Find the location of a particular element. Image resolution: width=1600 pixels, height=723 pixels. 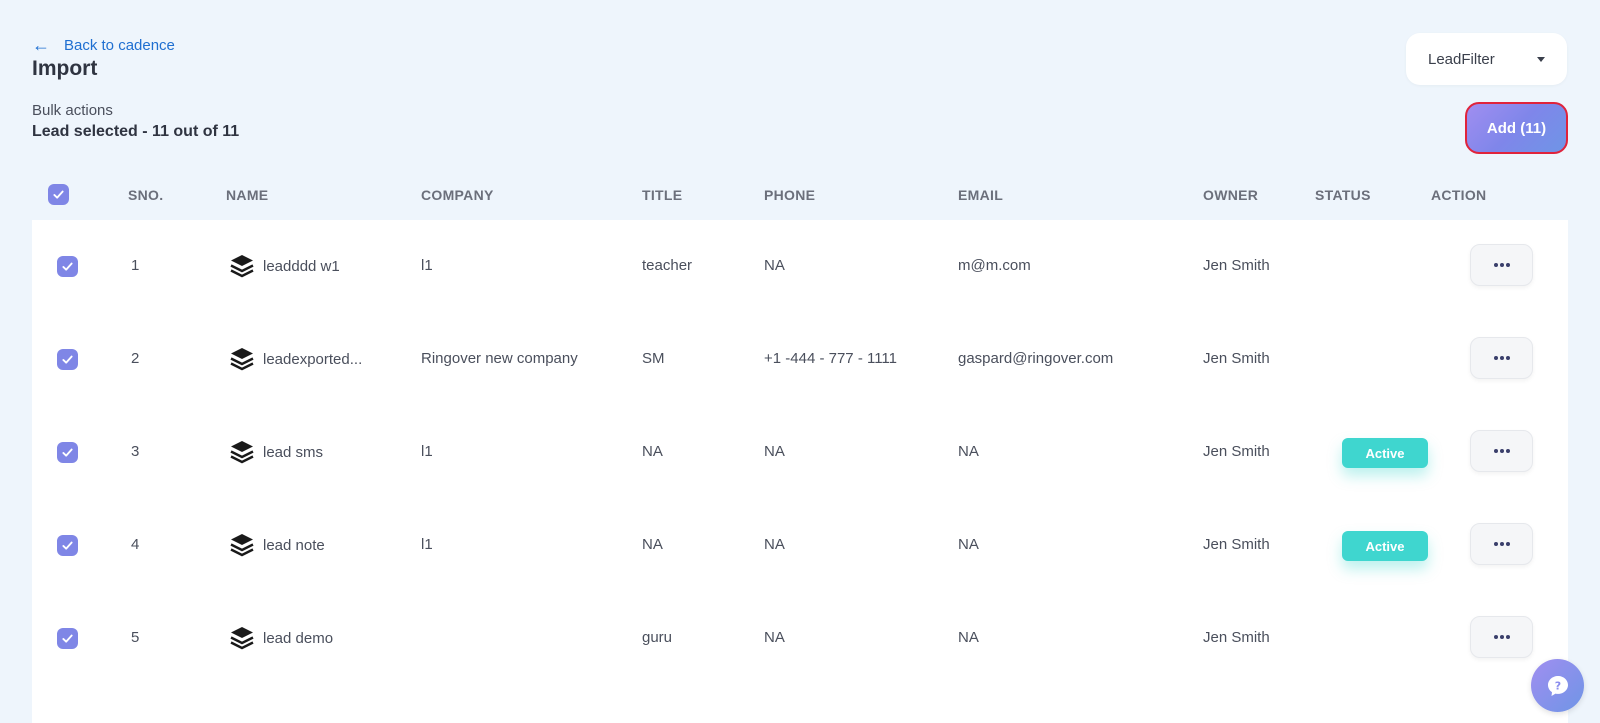

cell-sno: 5 is located at coordinates (135, 637).